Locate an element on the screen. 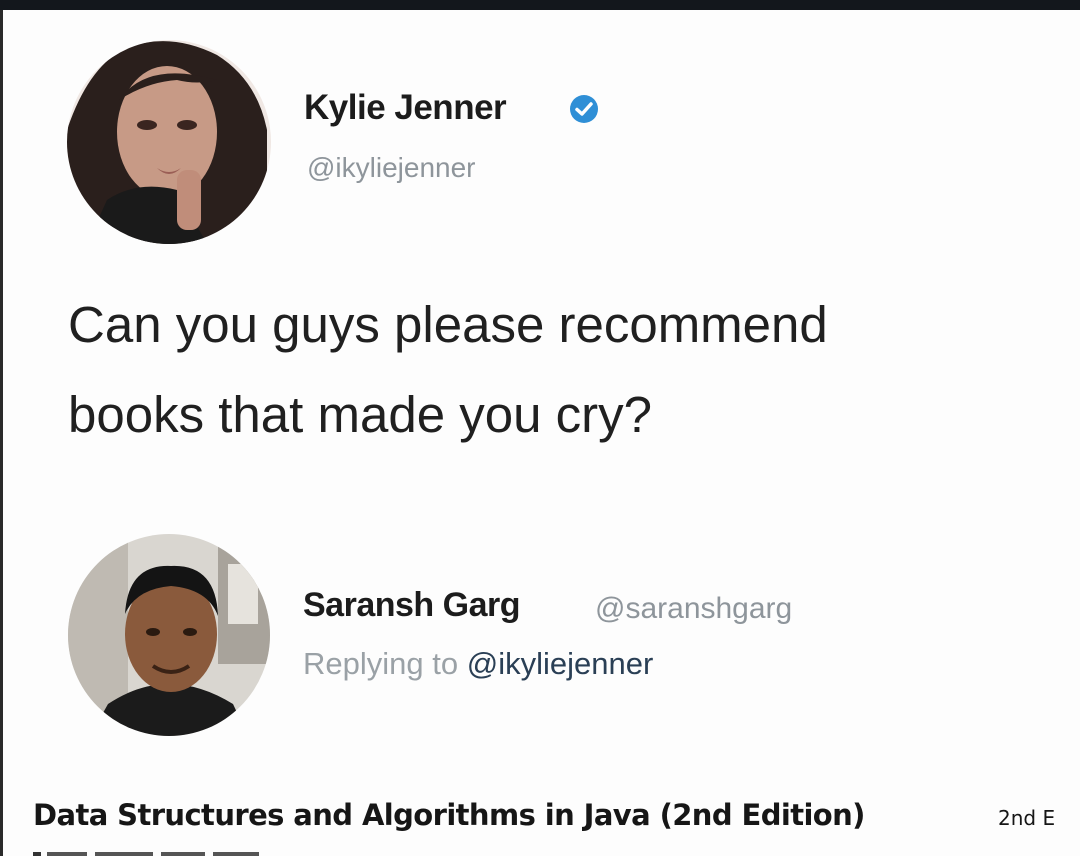 The width and height of the screenshot is (1080, 856). replying-to-line: Replying to @ikyliejenner is located at coordinates (478, 664).